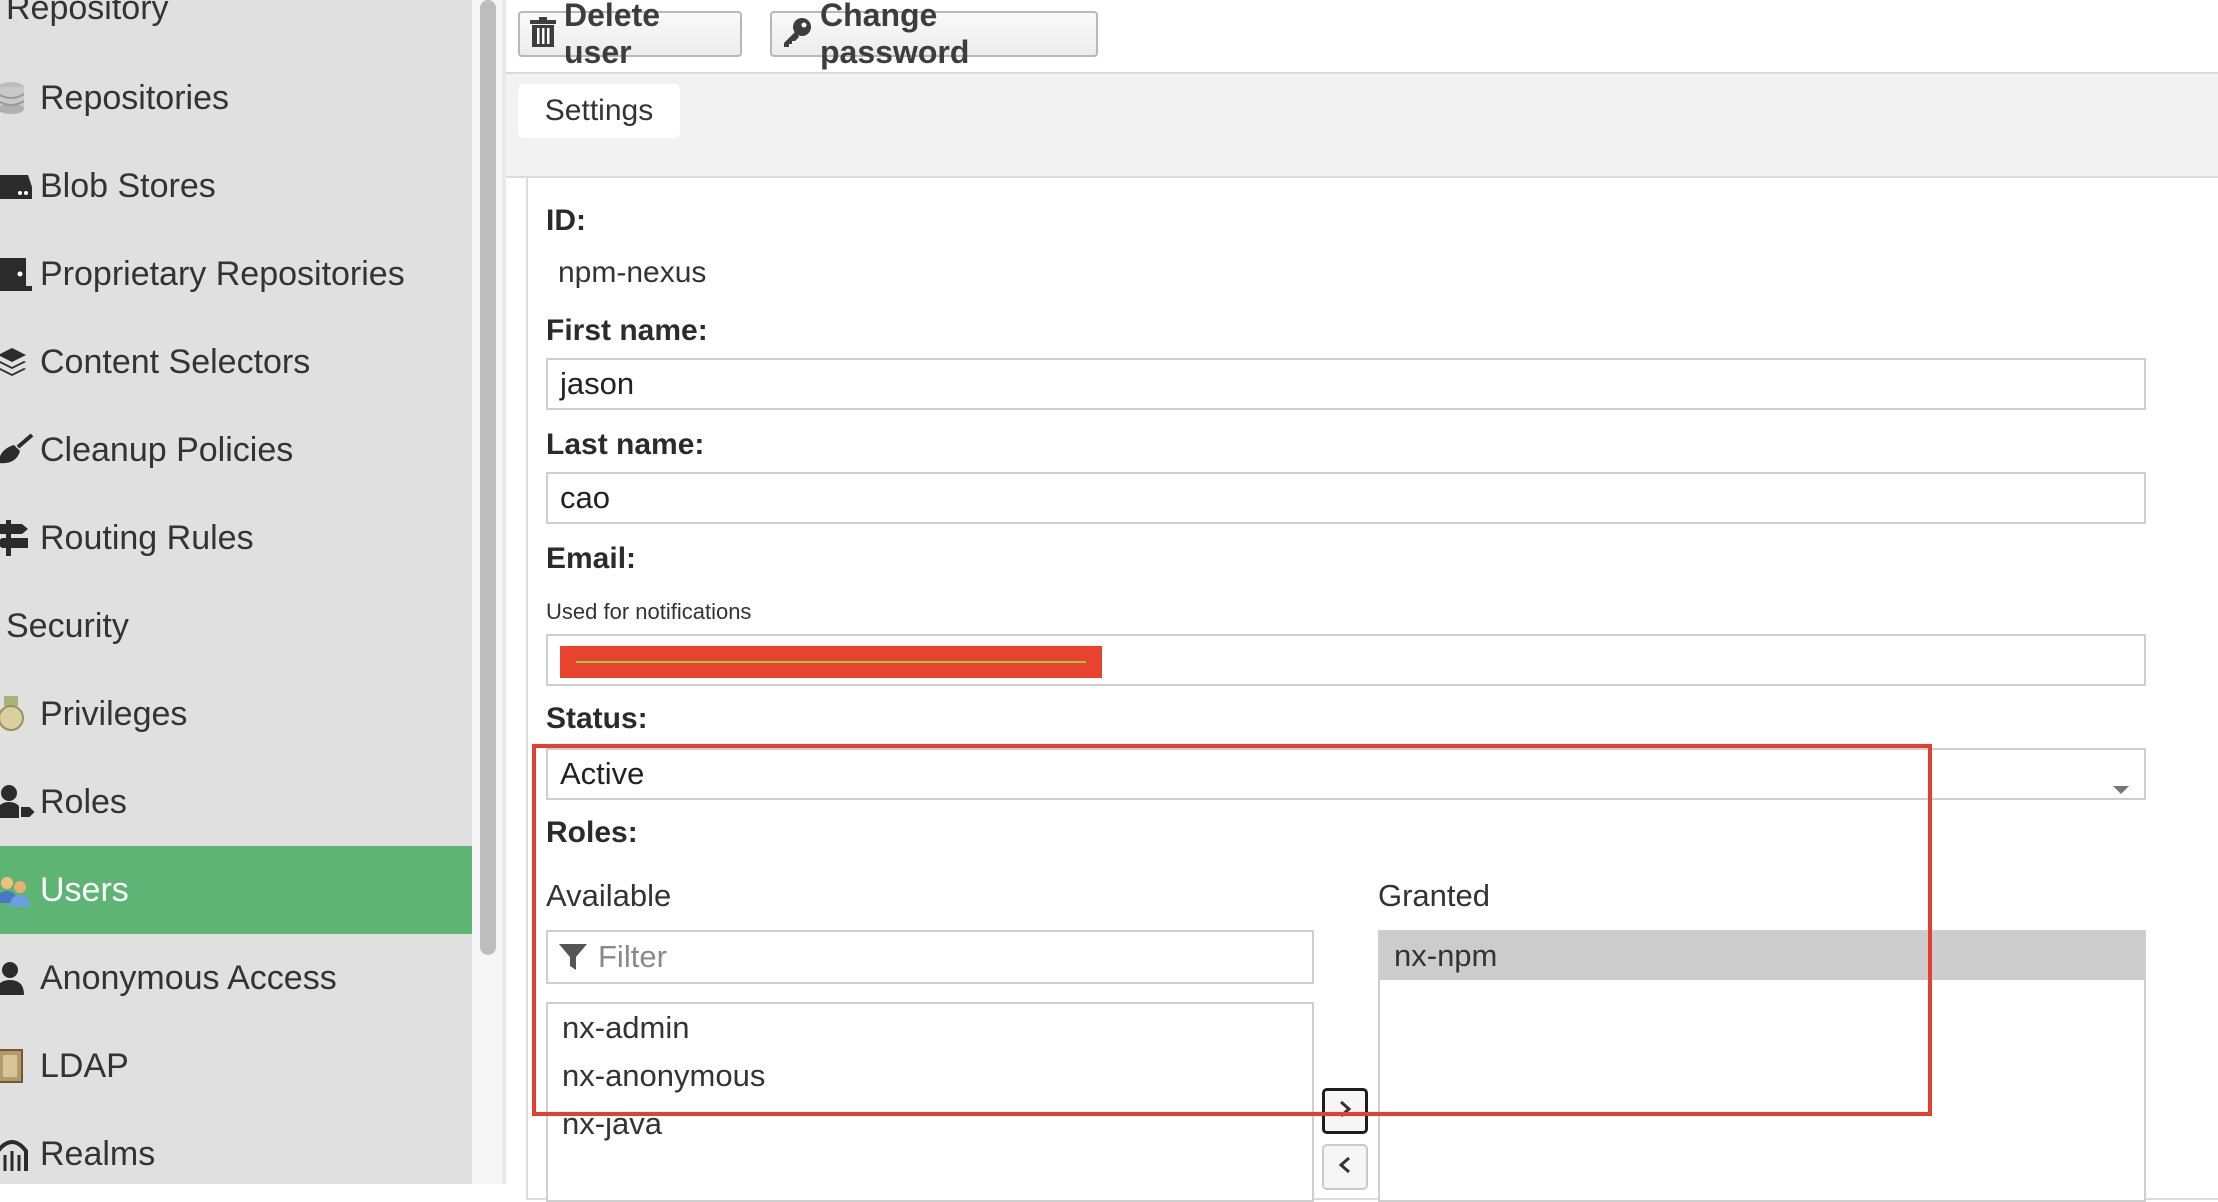 This screenshot has height=1202, width=2218. I want to click on sidebar-item-ldap: LDAP, so click(236, 1066).